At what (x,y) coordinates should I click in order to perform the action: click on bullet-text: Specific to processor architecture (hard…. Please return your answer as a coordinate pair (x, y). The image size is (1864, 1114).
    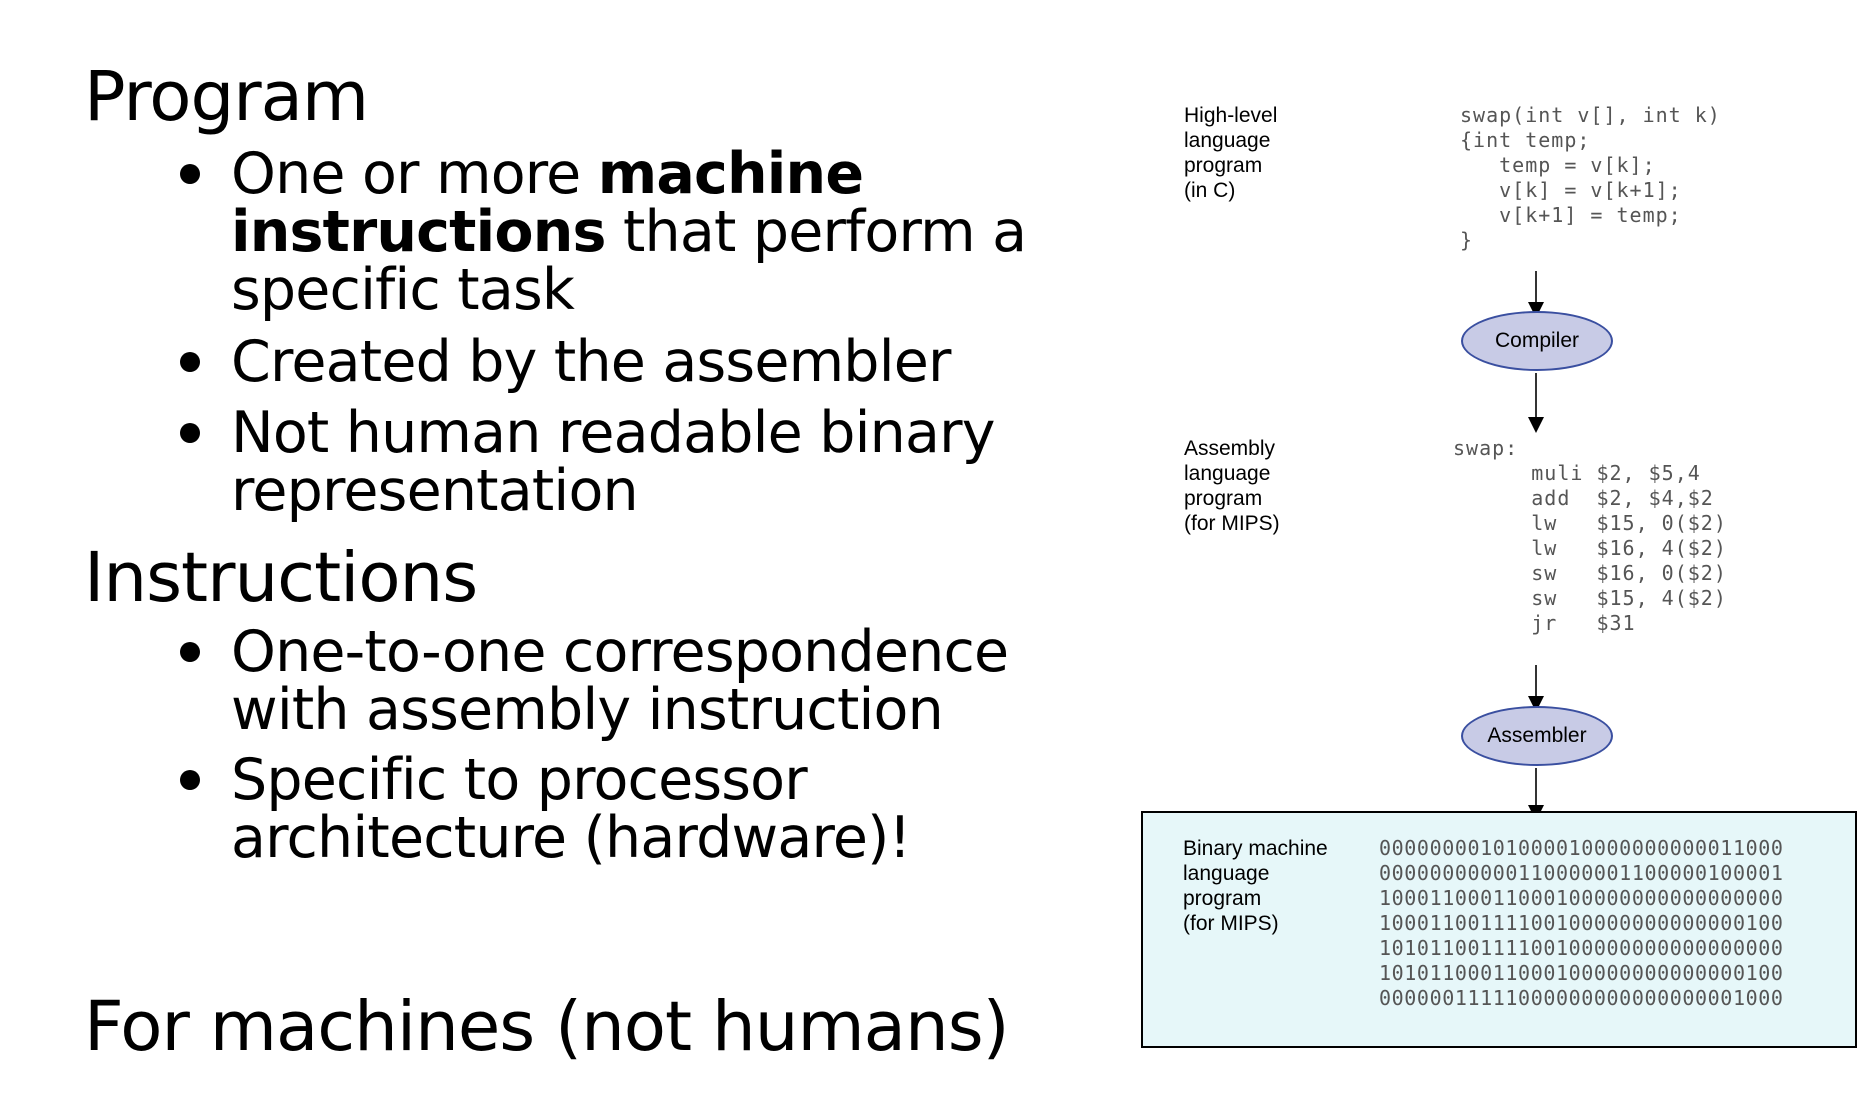
    Looking at the image, I should click on (571, 809).